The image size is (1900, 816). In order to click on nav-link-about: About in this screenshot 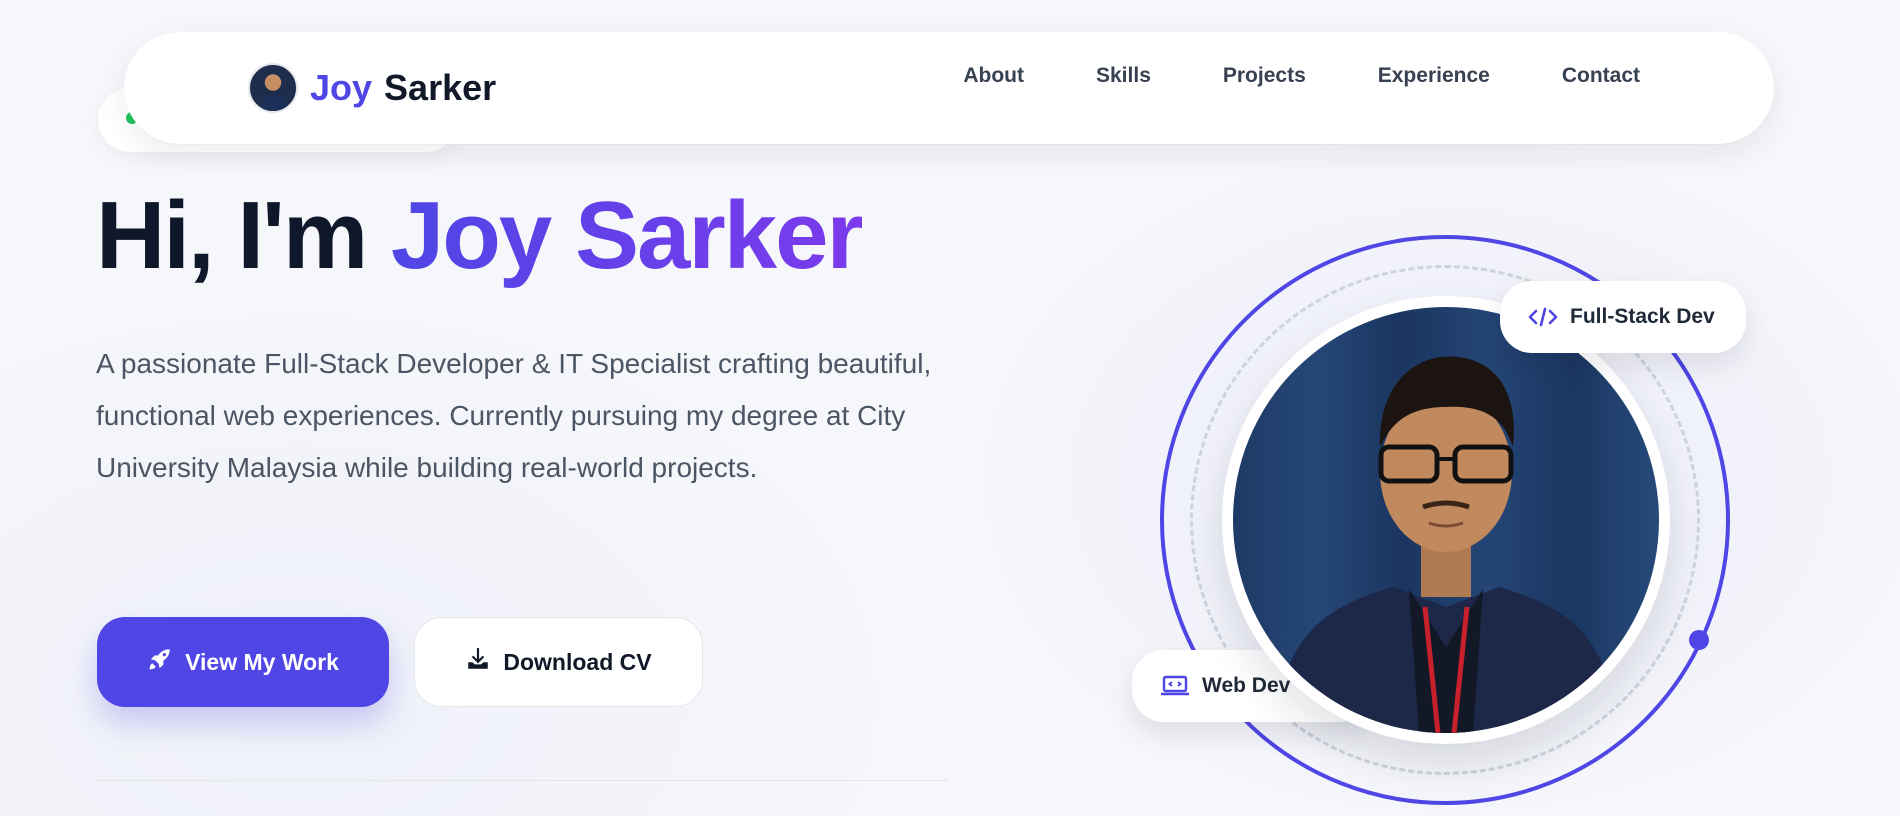, I will do `click(993, 76)`.